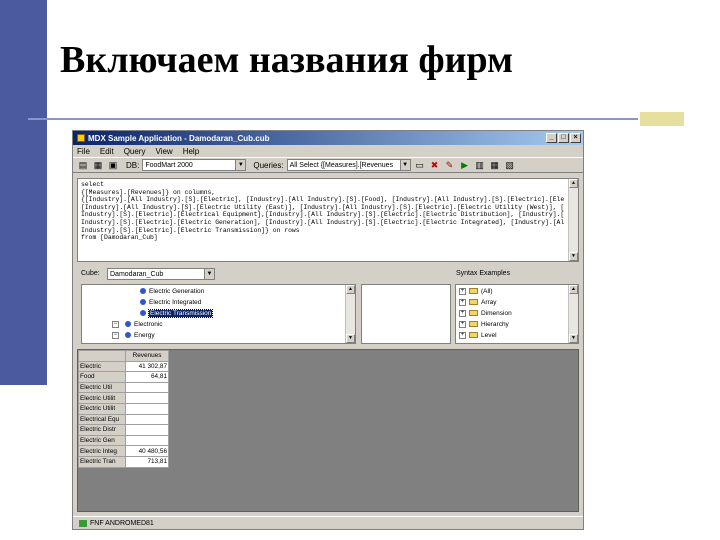 This screenshot has height=540, width=720. Describe the element at coordinates (23, 192) in the screenshot. I see `slide-left-bar` at that location.